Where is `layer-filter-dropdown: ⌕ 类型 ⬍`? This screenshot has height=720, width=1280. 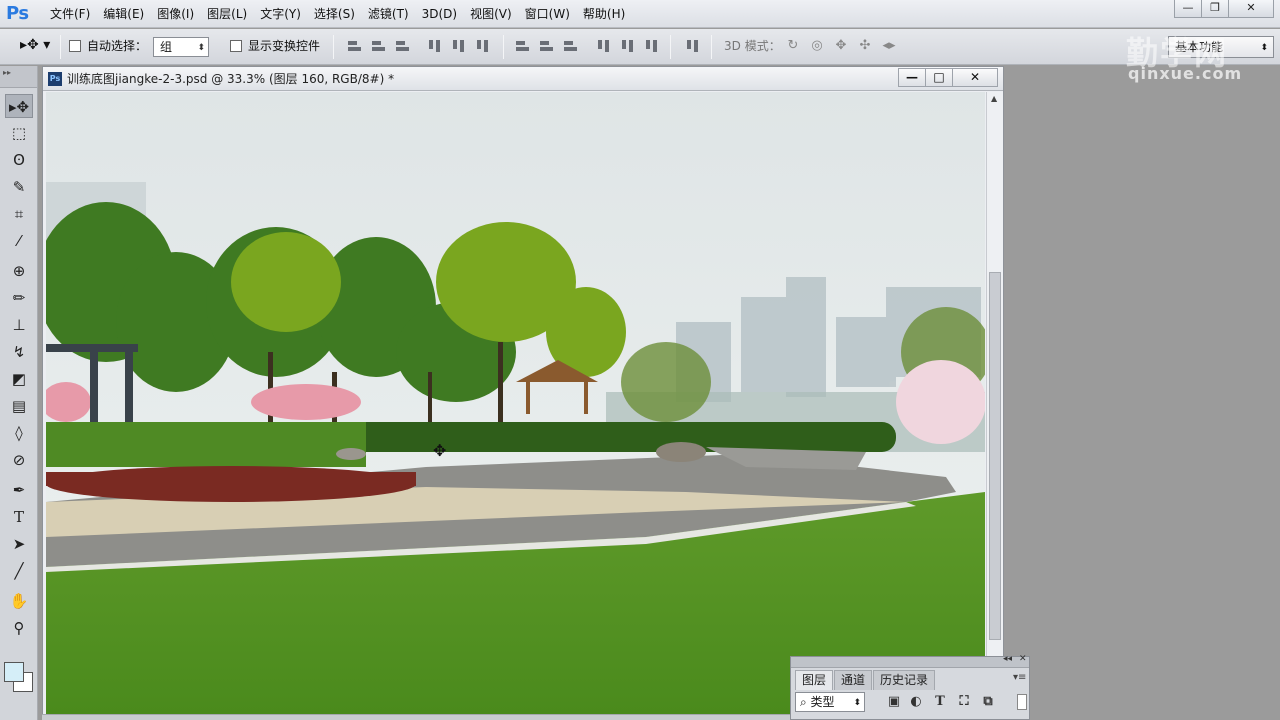
layer-filter-dropdown: ⌕ 类型 ⬍ is located at coordinates (830, 702).